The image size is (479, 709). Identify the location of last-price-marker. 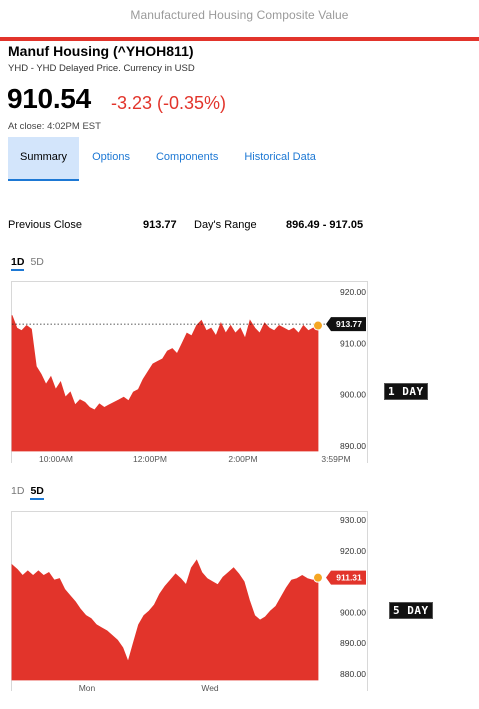
(318, 577).